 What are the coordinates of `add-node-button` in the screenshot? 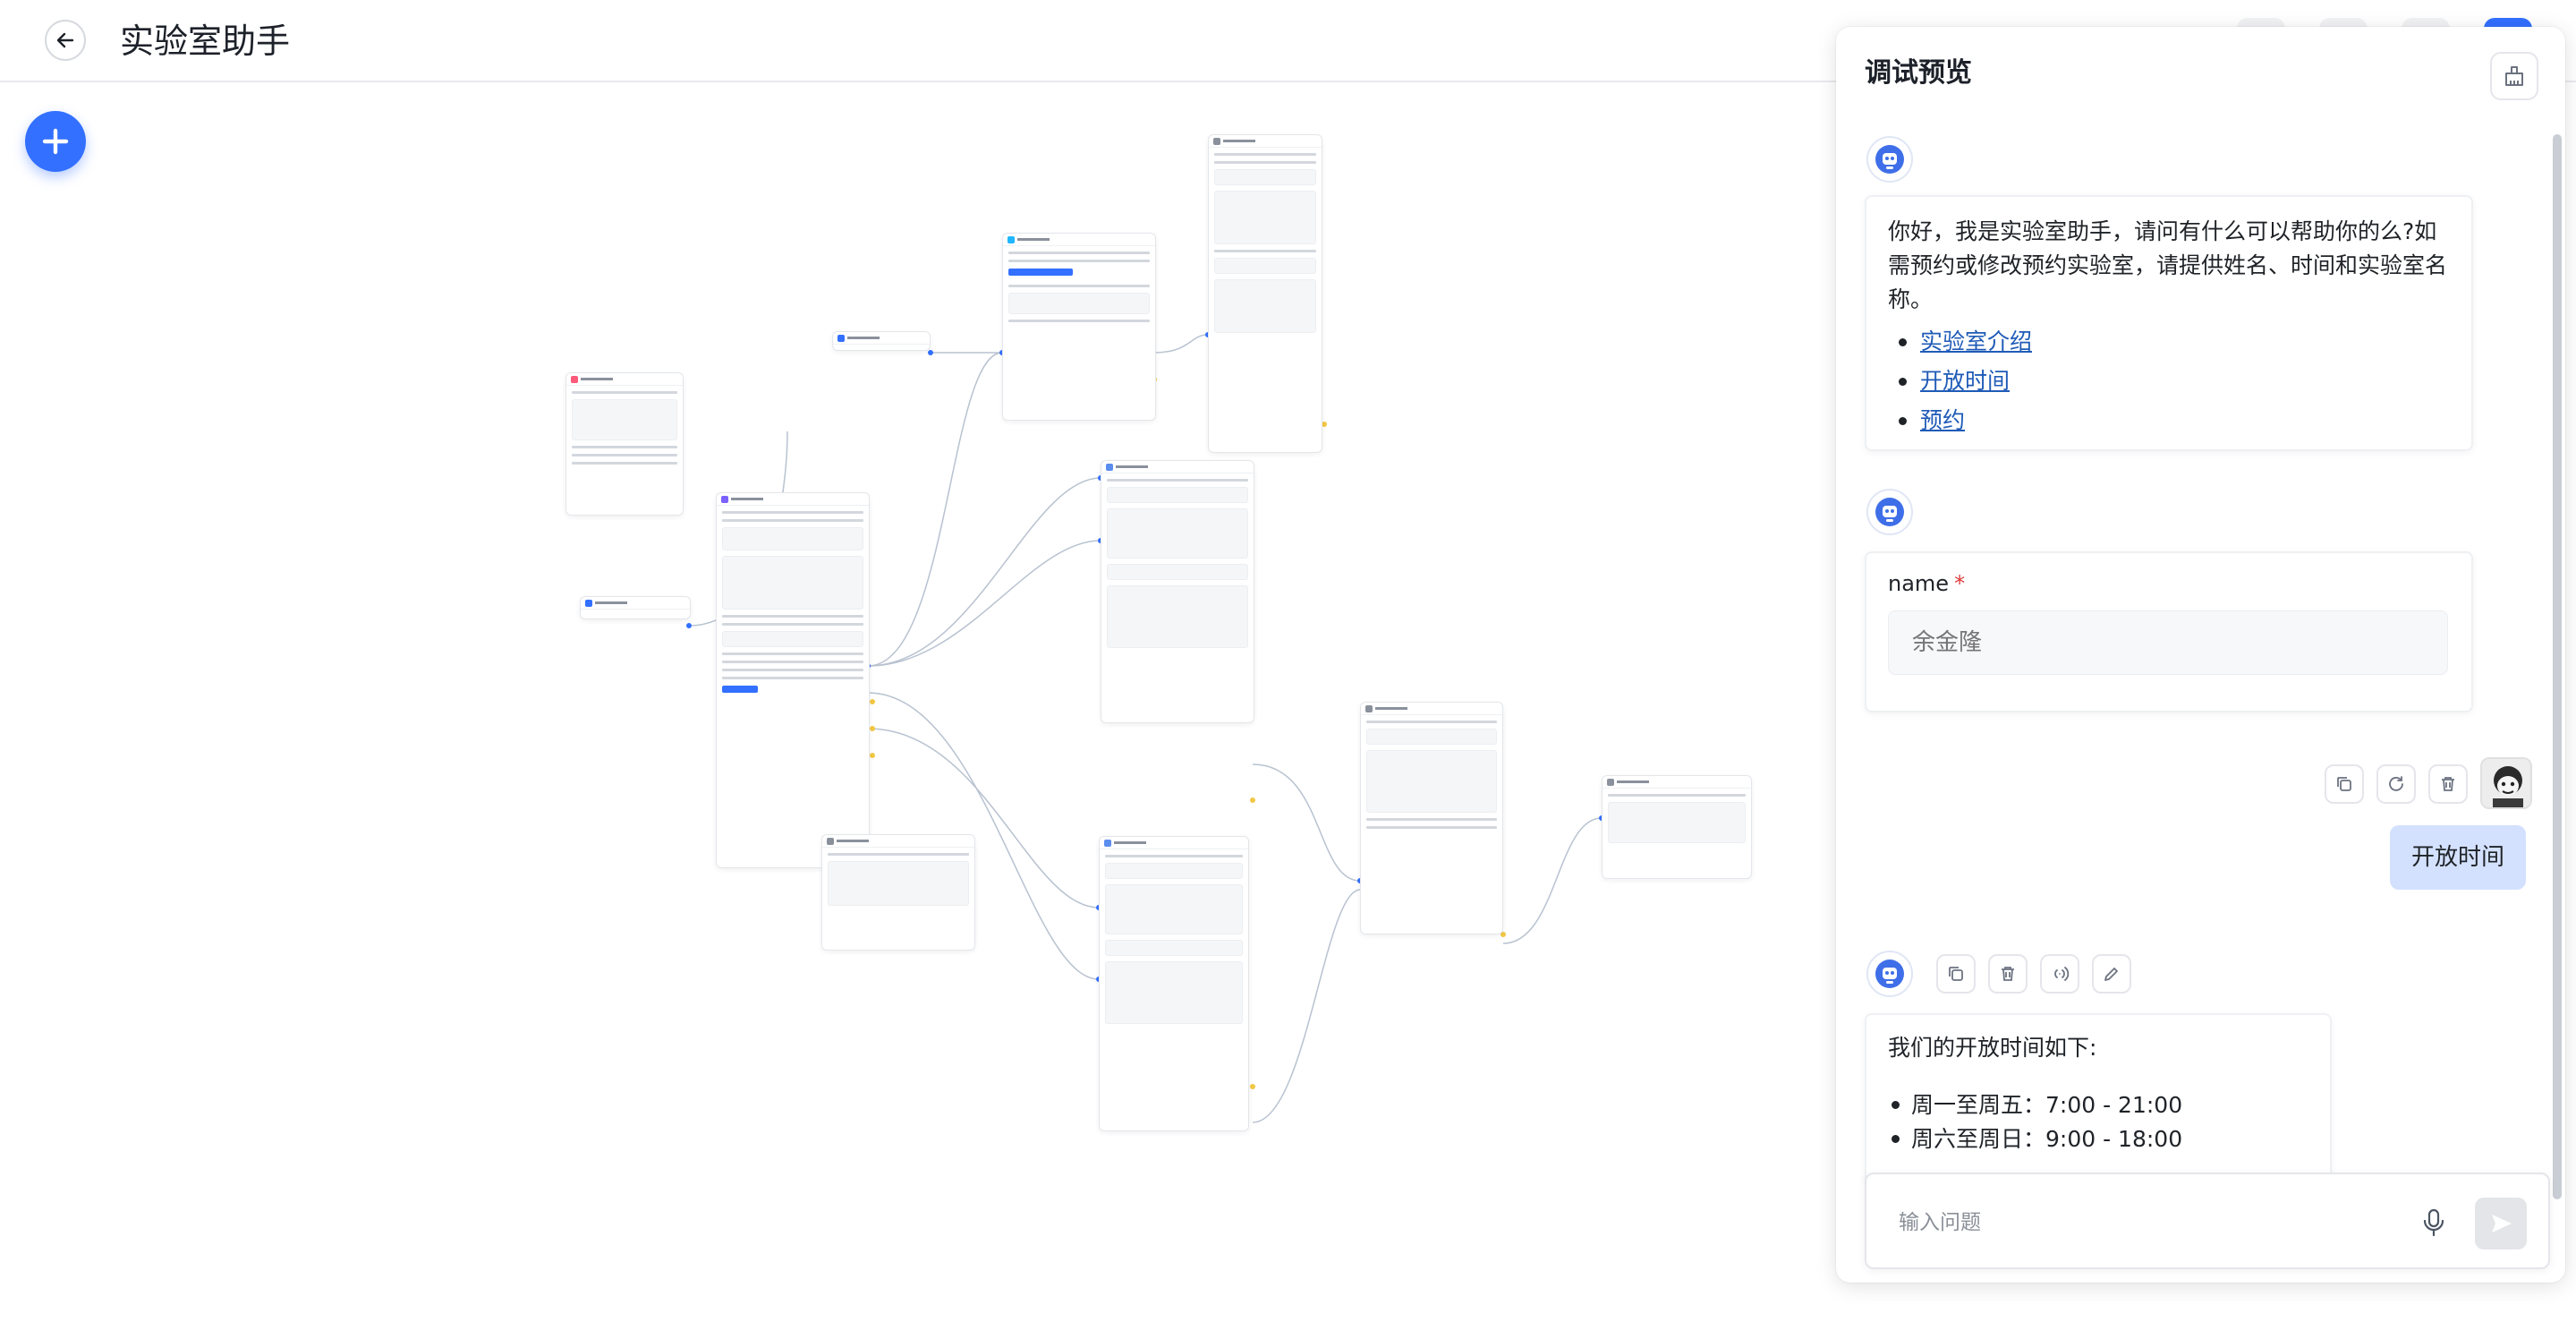 It's located at (55, 141).